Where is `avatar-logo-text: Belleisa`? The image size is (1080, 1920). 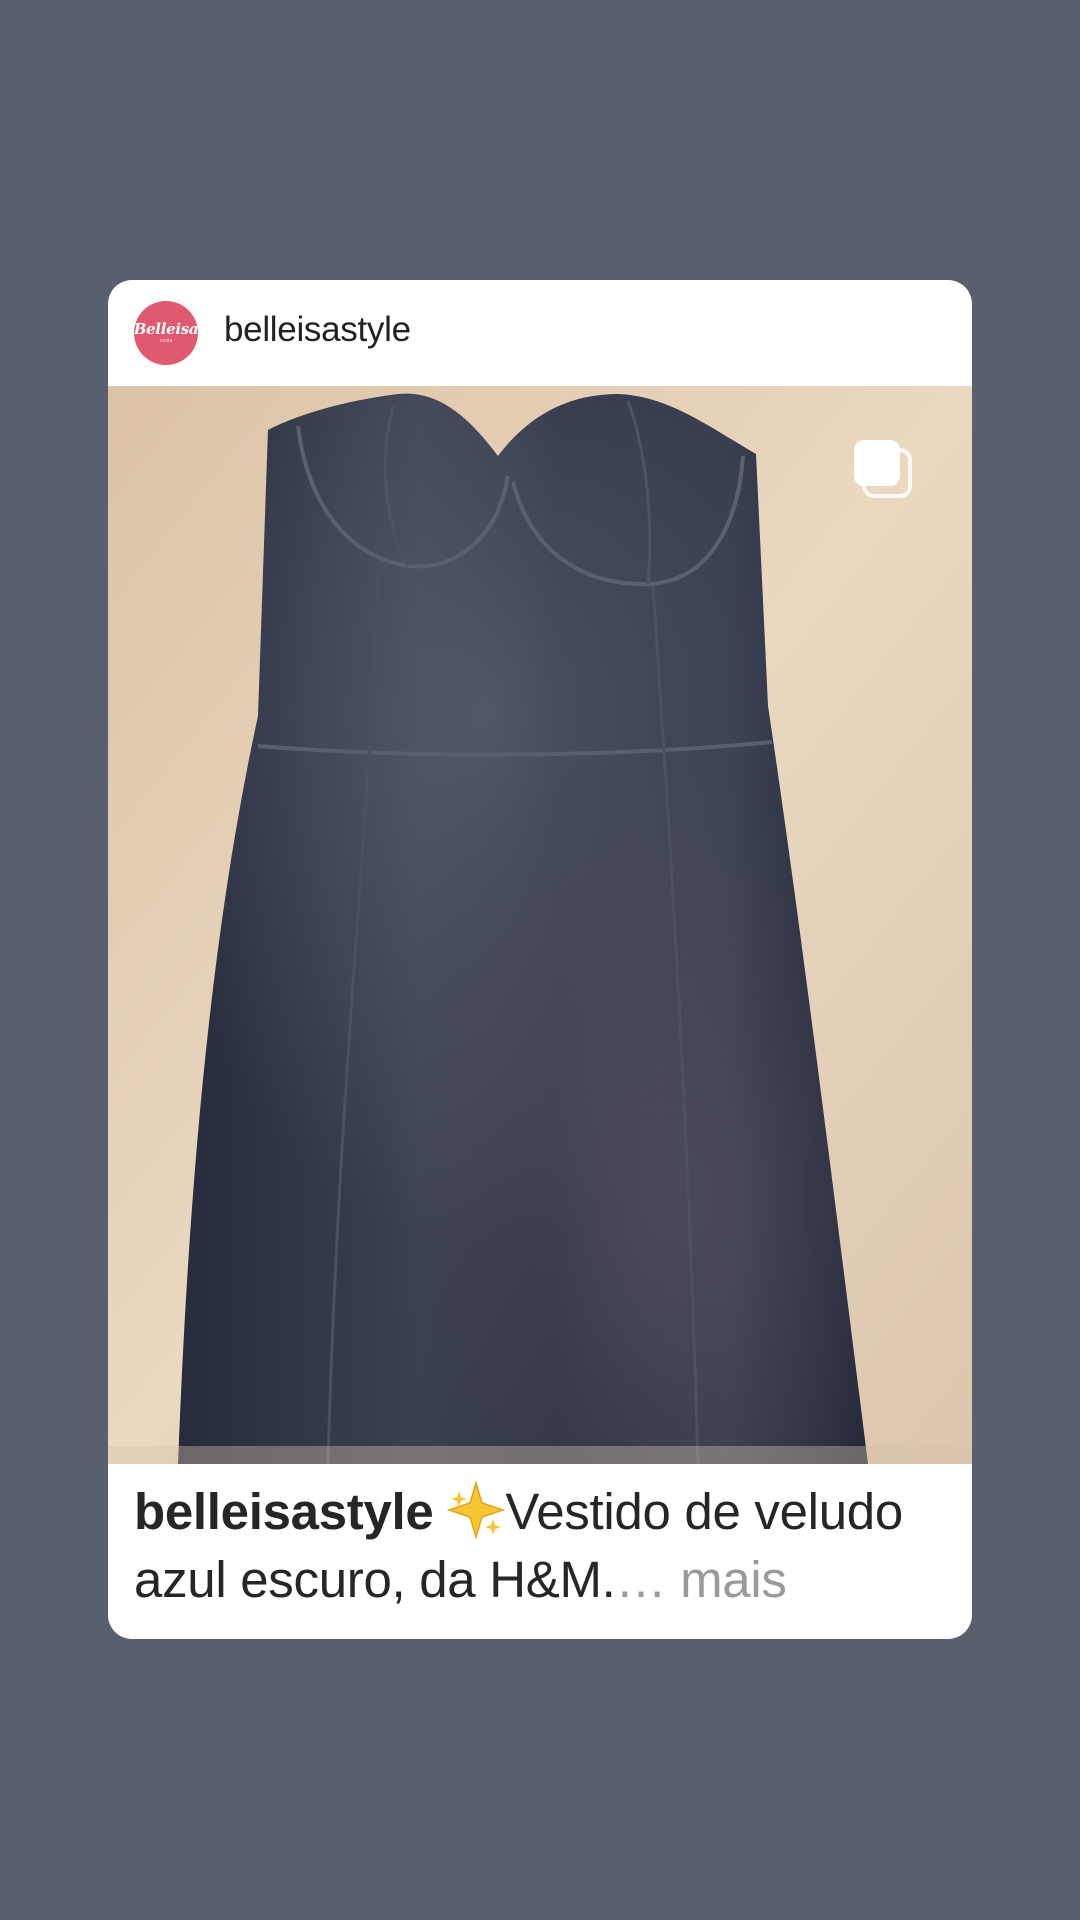
avatar-logo-text: Belleisa is located at coordinates (166, 329).